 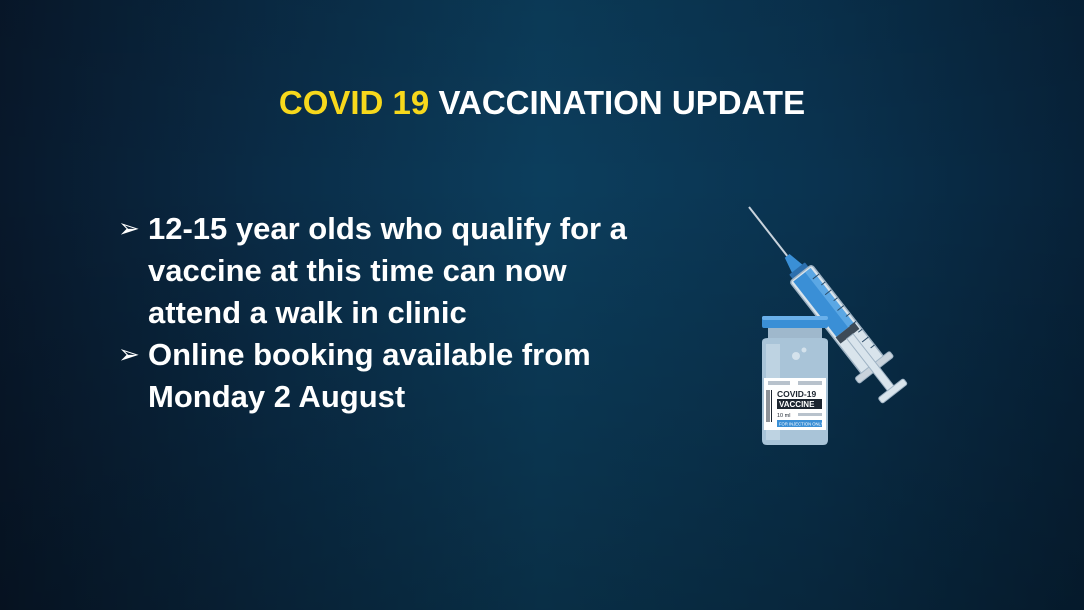 What do you see at coordinates (369, 354) in the screenshot?
I see `bullet-line: Online booking available from` at bounding box center [369, 354].